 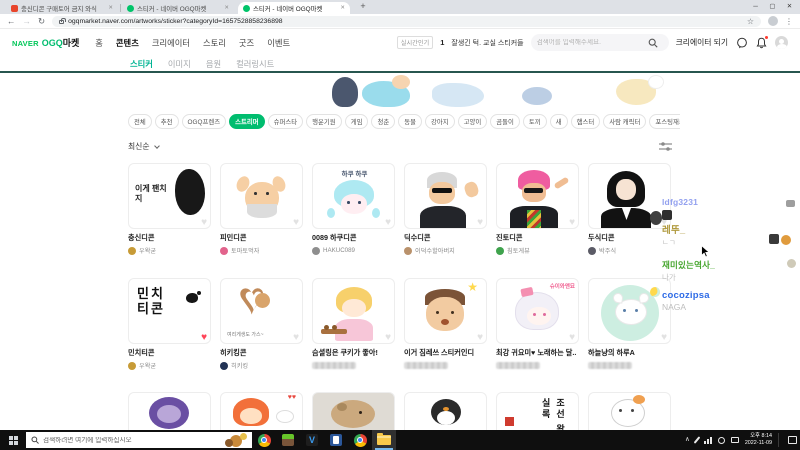 What do you see at coordinates (702, 42) in the screenshot?
I see `become-creator-link: 크리에이터 되기` at bounding box center [702, 42].